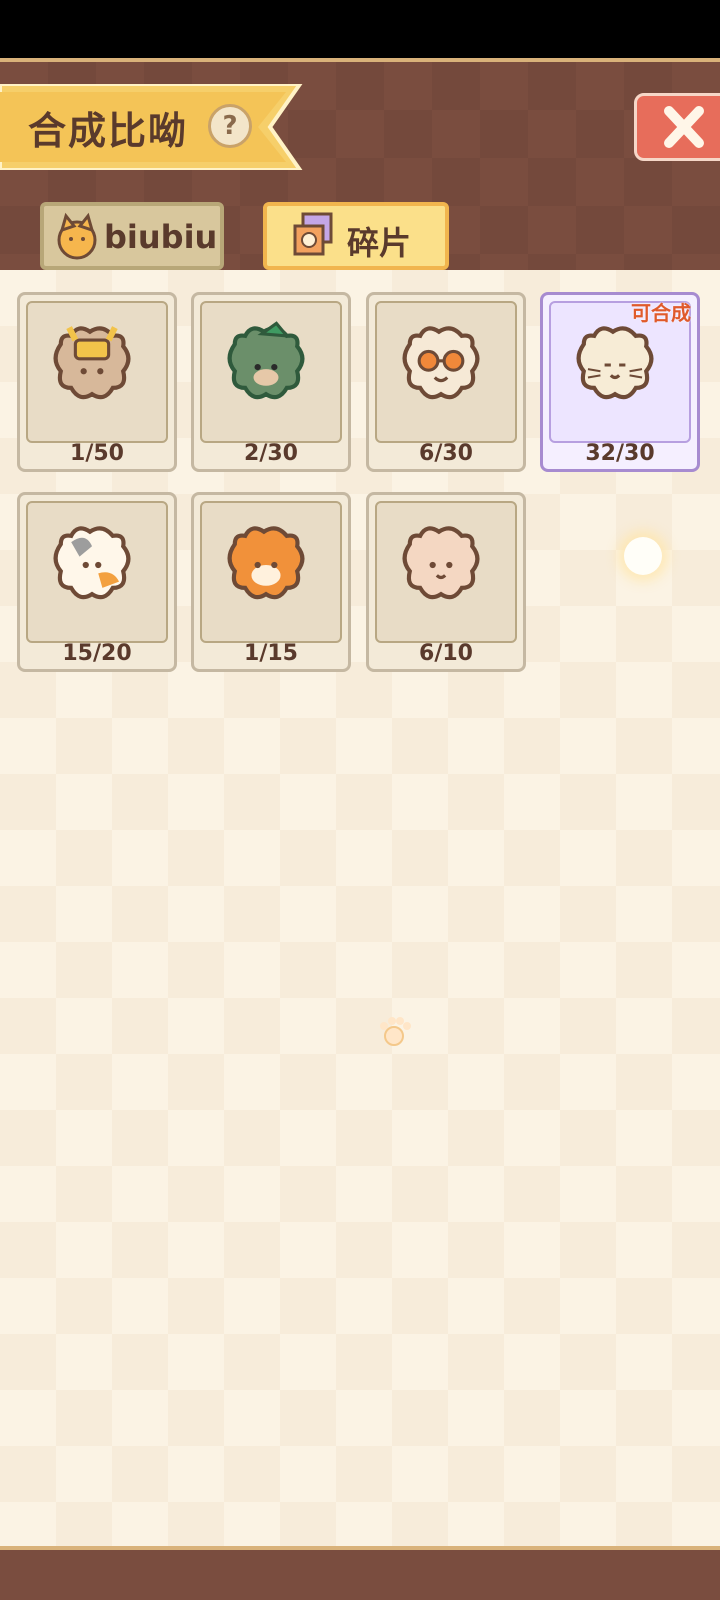 This screenshot has height=1600, width=720. I want to click on fragment-count: 6/30, so click(446, 453).